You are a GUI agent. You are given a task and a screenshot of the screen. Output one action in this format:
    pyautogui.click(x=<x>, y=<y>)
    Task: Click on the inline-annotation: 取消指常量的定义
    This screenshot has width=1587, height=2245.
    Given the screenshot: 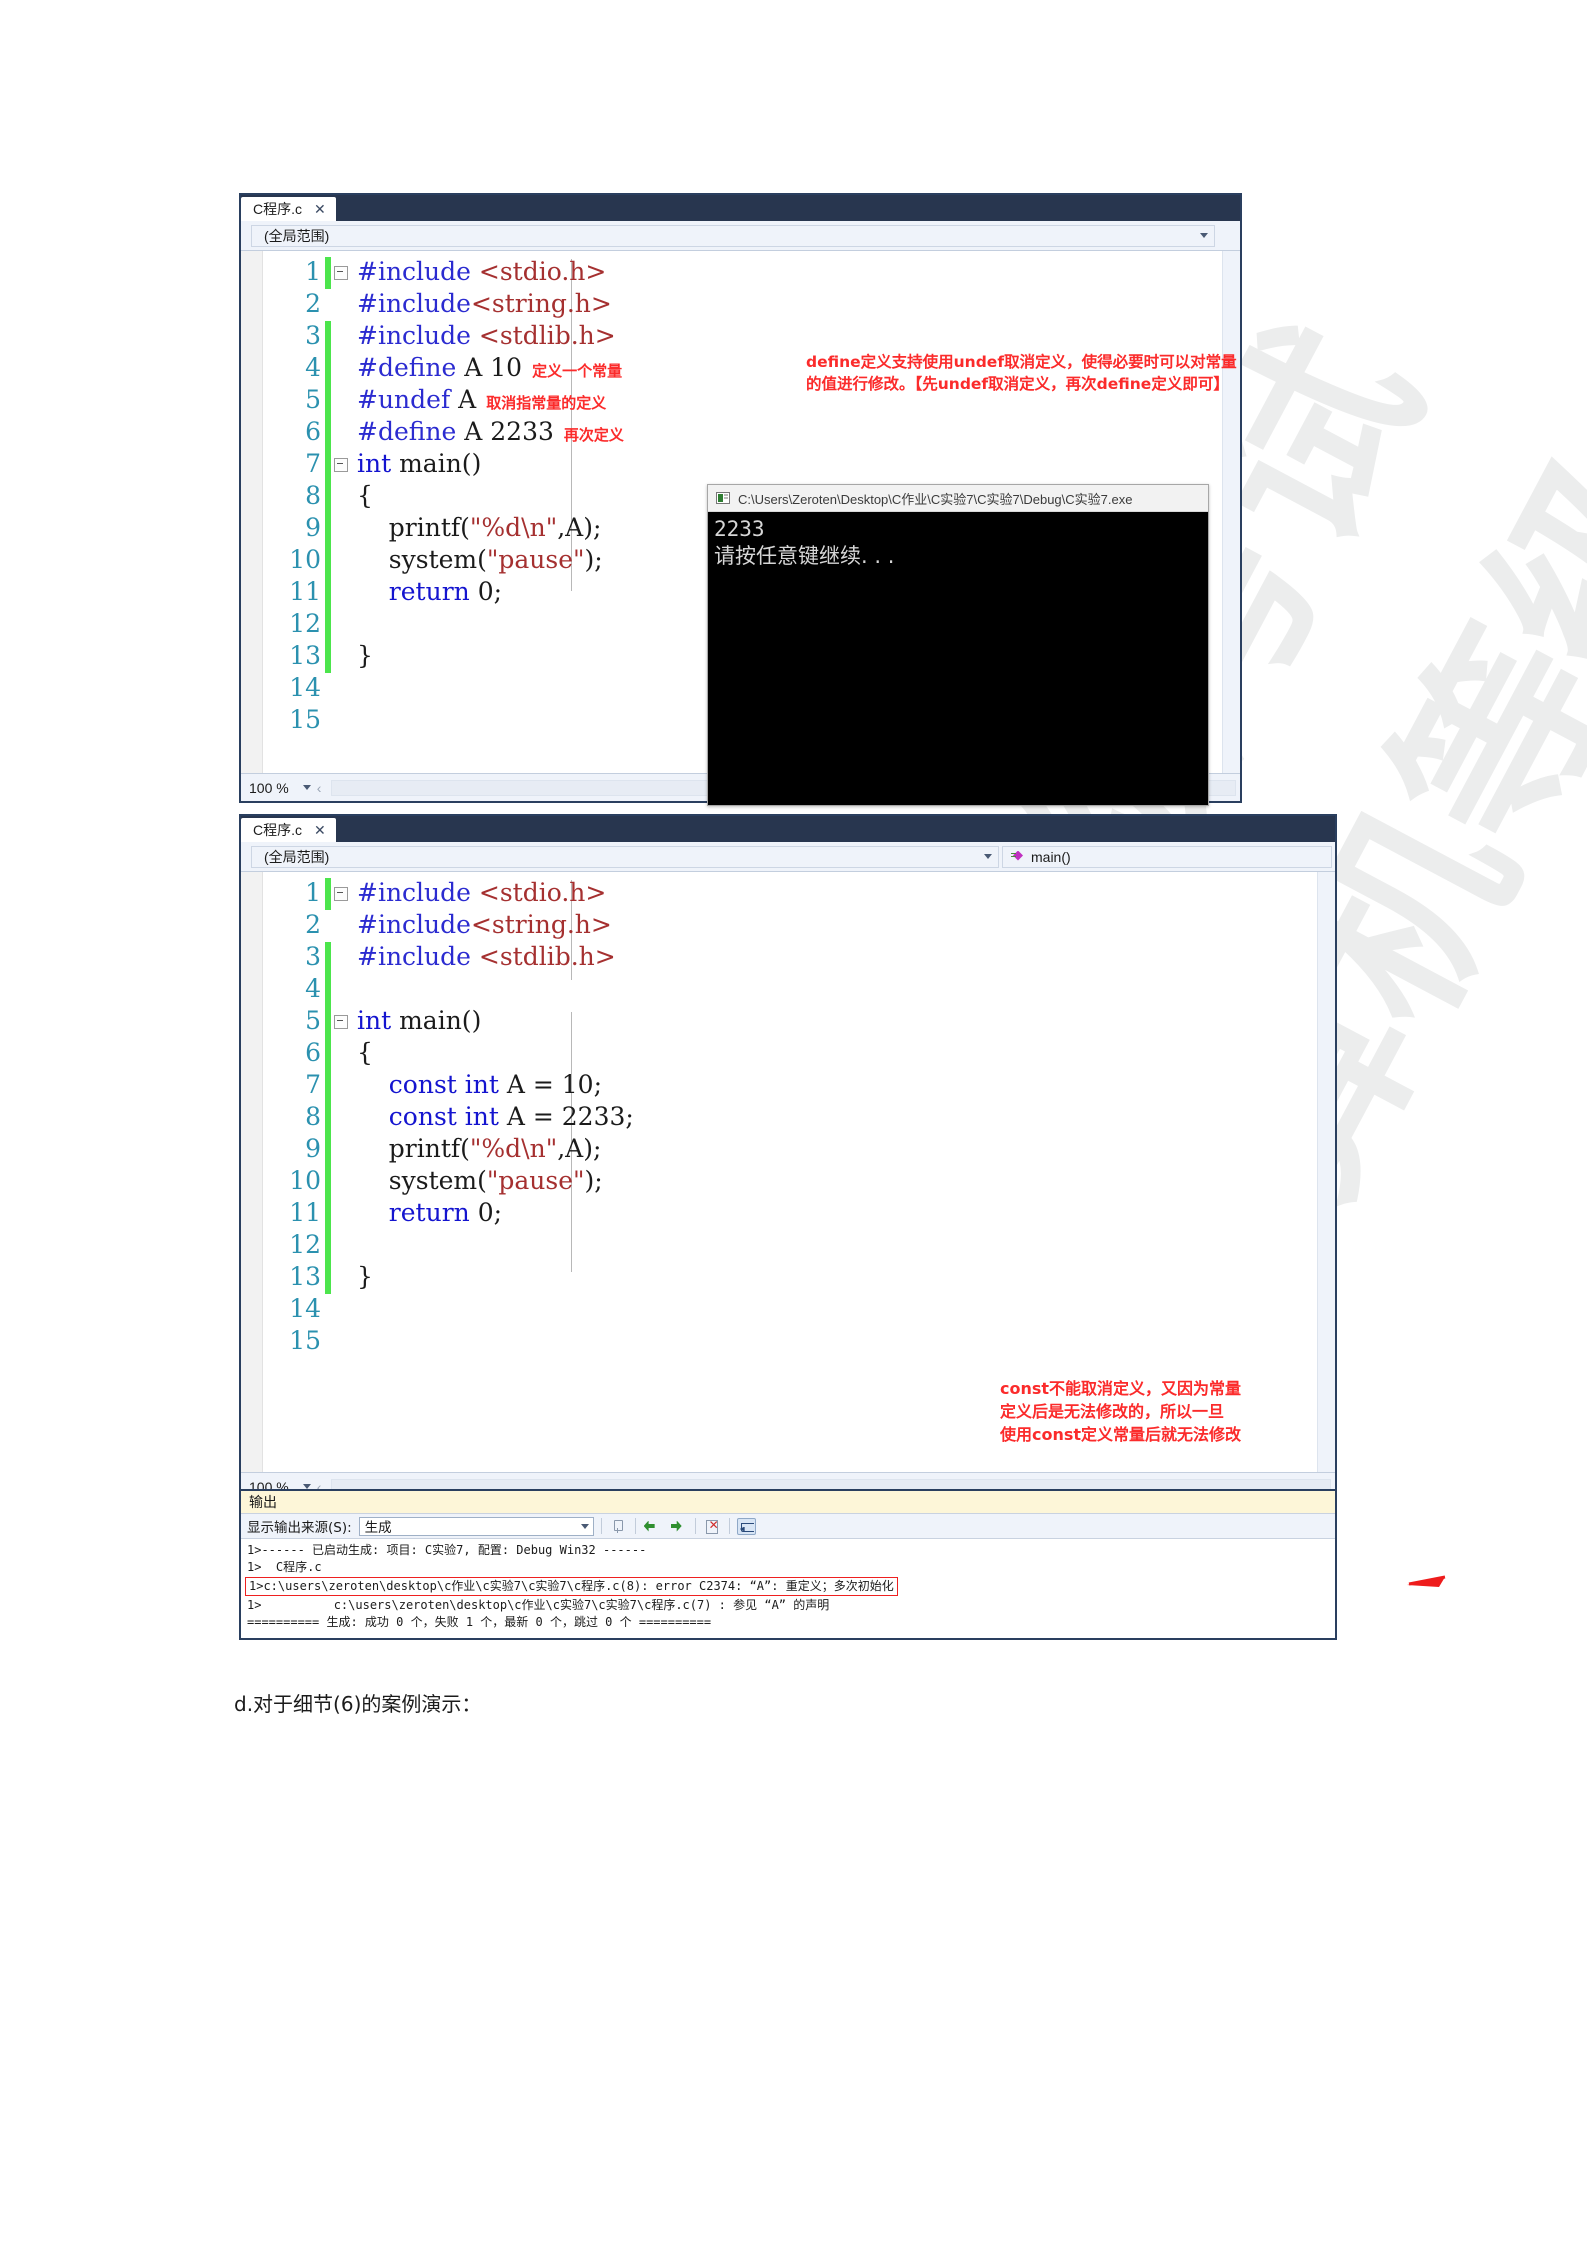 What is the action you would take?
    pyautogui.click(x=546, y=403)
    